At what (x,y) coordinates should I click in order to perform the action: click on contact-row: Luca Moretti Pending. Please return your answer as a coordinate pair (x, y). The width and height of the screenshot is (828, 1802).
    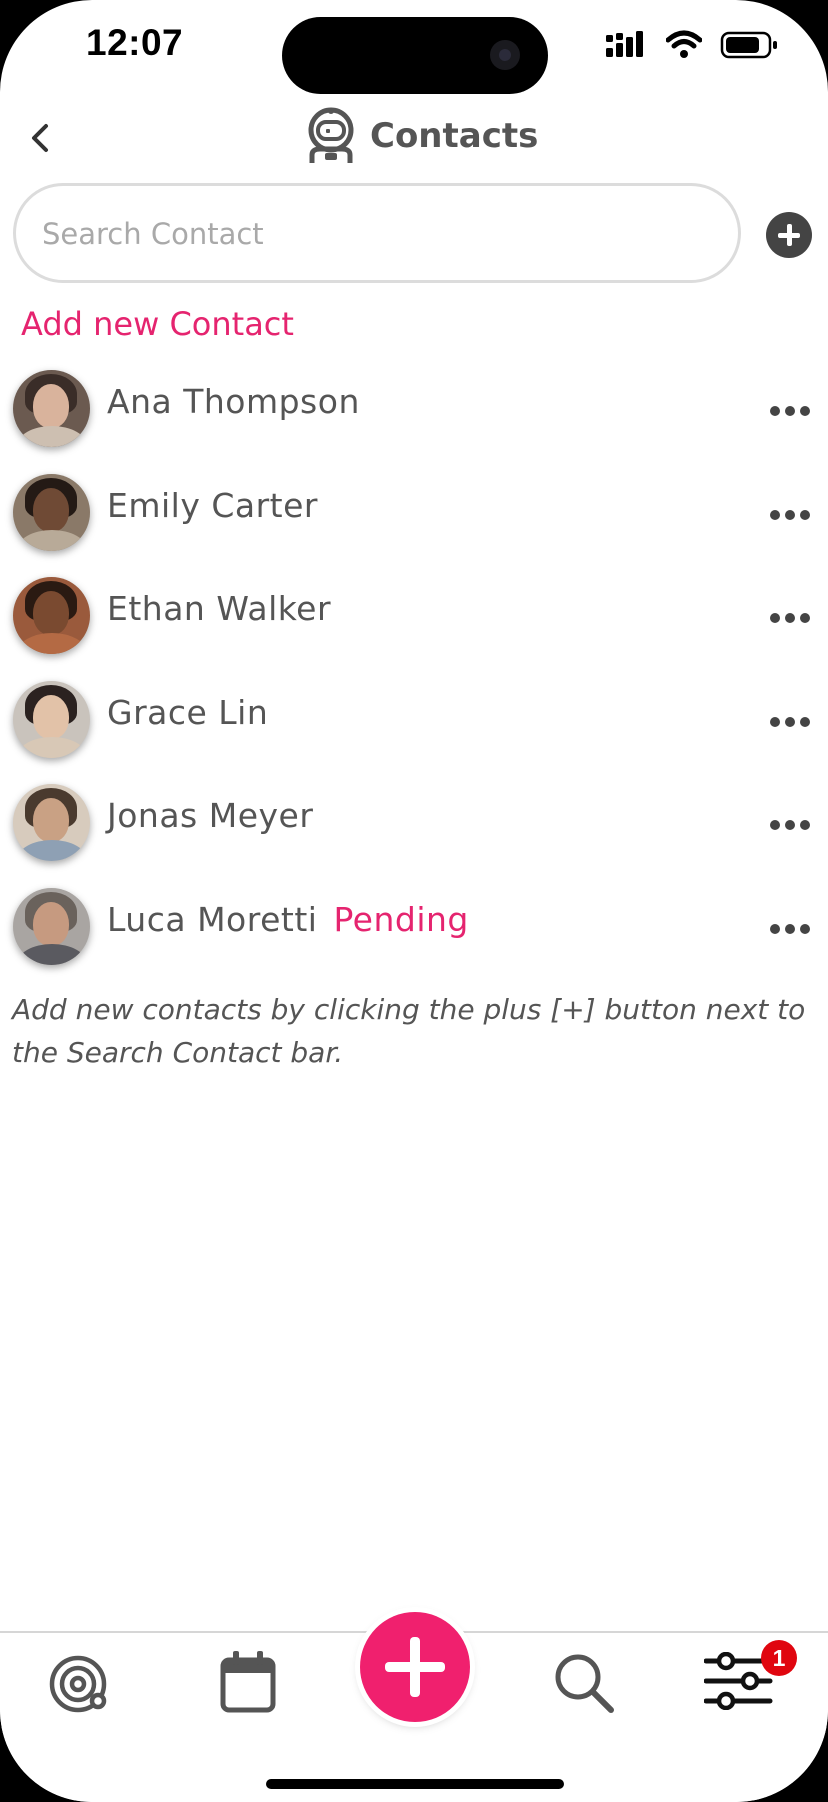
    Looking at the image, I should click on (414, 930).